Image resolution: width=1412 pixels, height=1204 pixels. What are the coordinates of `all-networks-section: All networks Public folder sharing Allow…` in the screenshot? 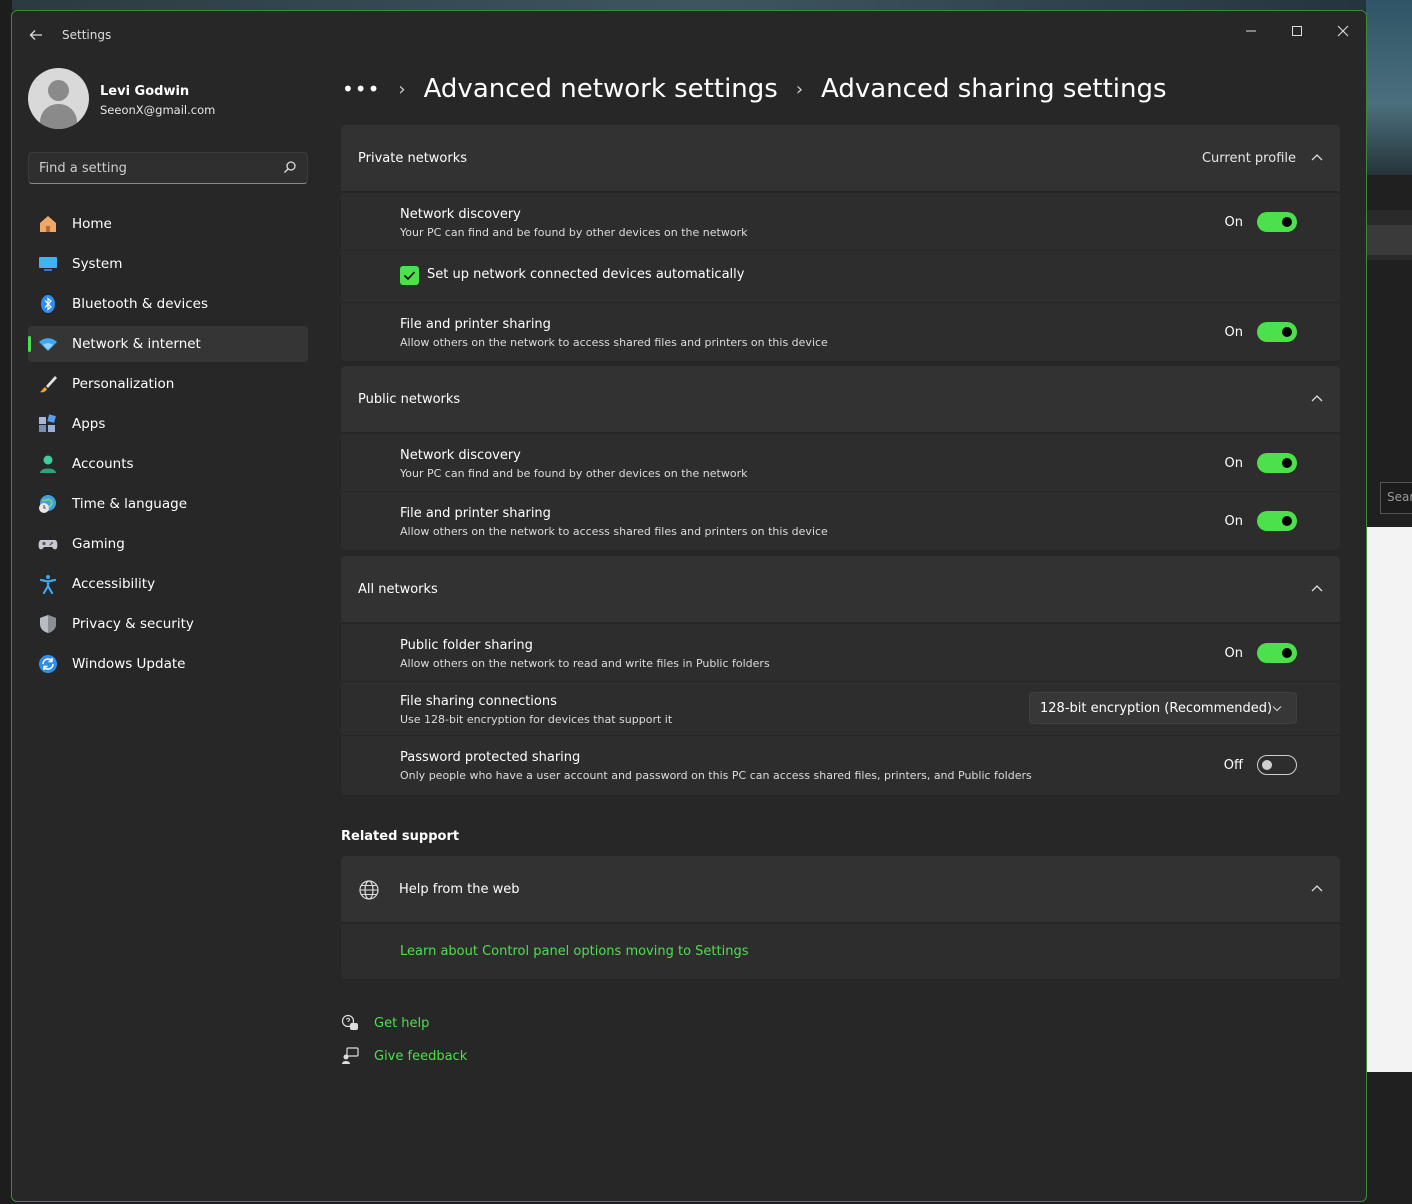 It's located at (840, 675).